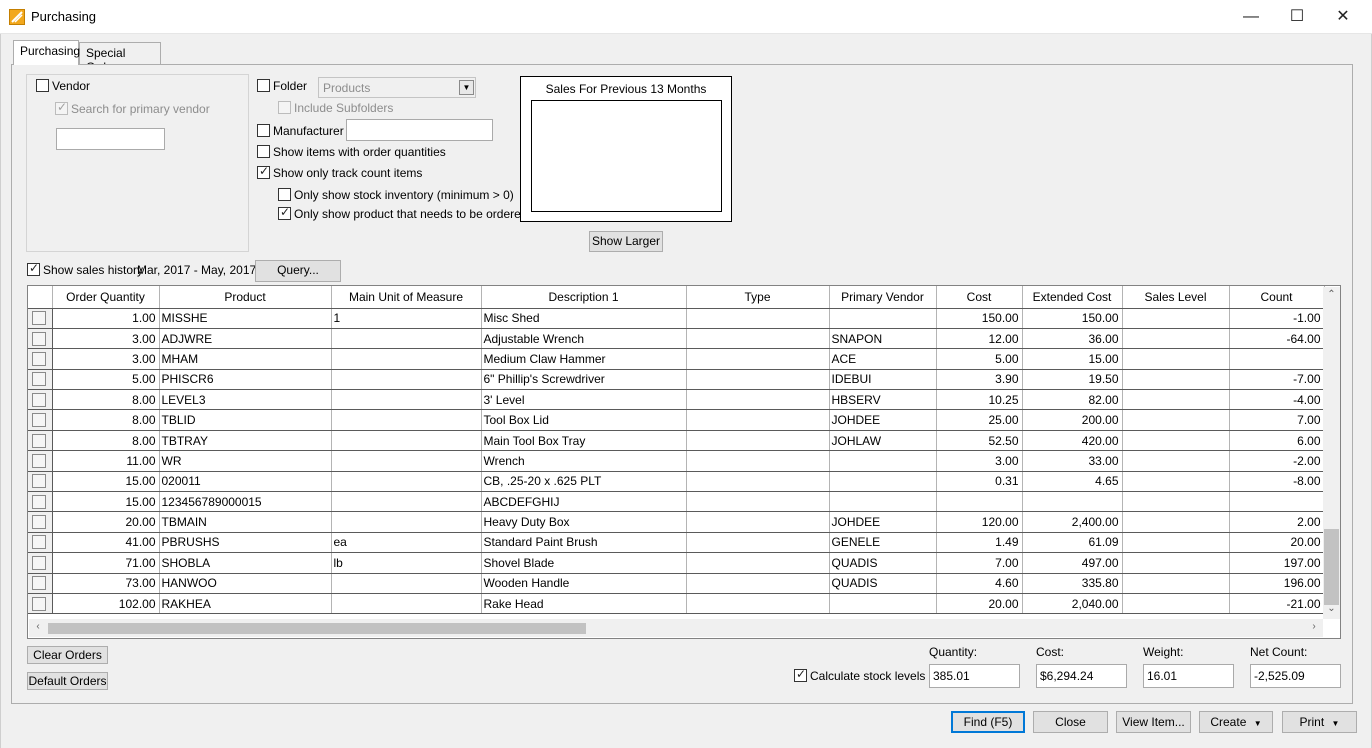 The height and width of the screenshot is (748, 1372). I want to click on table-cell: ea, so click(406, 543).